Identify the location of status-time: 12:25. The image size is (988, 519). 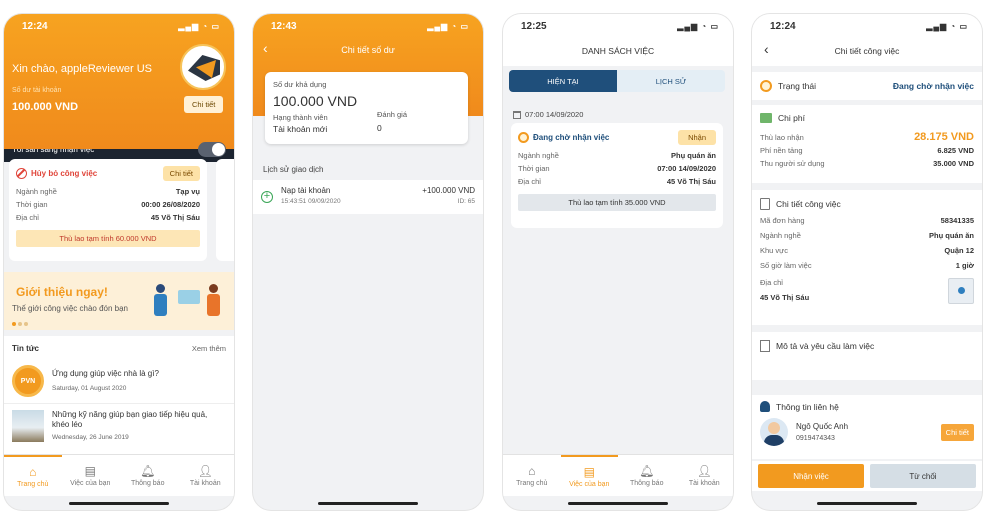
(534, 26).